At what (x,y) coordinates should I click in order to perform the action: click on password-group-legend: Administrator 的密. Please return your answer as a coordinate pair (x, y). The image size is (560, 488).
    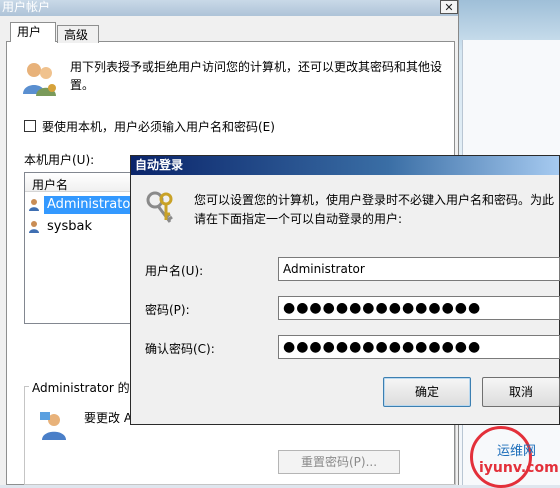
    Looking at the image, I should click on (87, 387).